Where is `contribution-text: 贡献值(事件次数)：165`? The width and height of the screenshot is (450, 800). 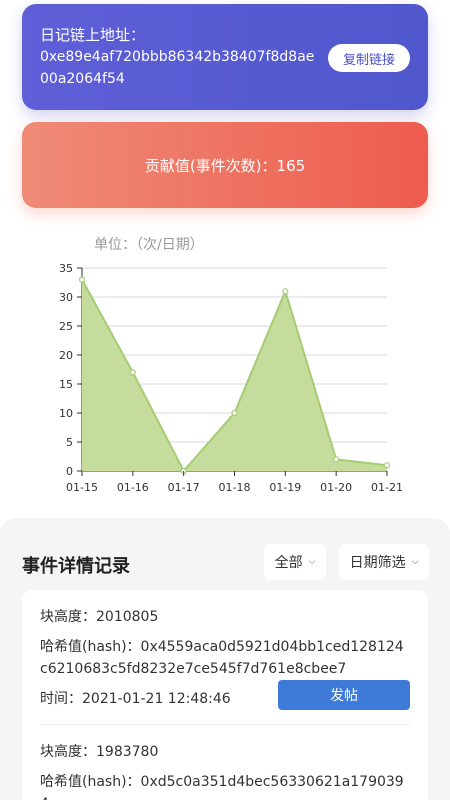
contribution-text: 贡献值(事件次数)：165 is located at coordinates (225, 165).